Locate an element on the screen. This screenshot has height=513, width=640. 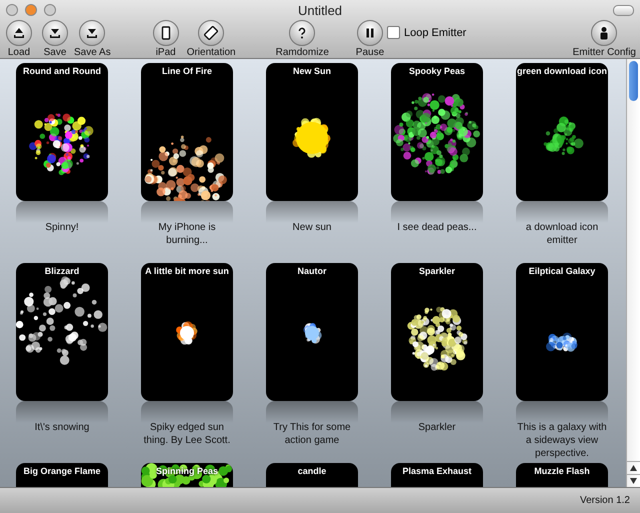
toolbar-button: Save As is located at coordinates (92, 39).